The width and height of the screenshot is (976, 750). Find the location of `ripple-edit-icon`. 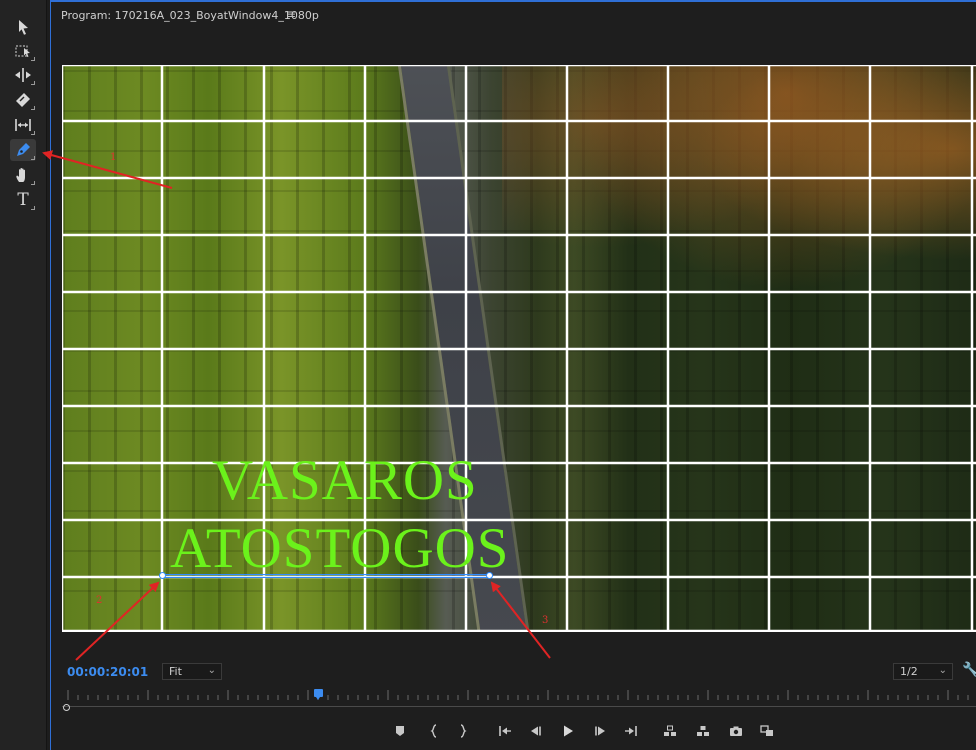

ripple-edit-icon is located at coordinates (23, 75).